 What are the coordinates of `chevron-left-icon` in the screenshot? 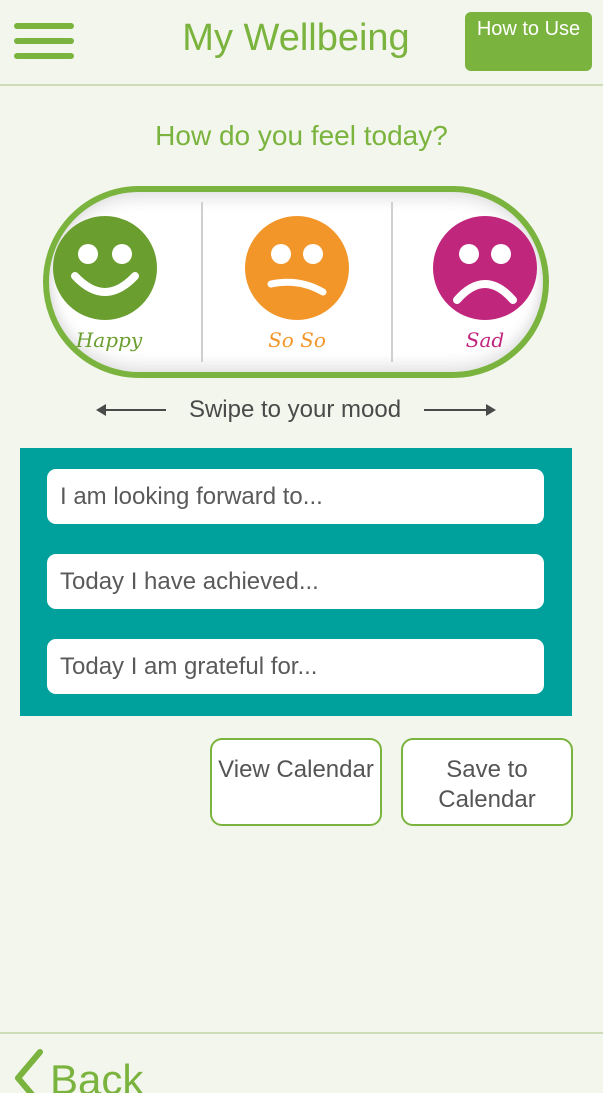 It's located at (29, 1071).